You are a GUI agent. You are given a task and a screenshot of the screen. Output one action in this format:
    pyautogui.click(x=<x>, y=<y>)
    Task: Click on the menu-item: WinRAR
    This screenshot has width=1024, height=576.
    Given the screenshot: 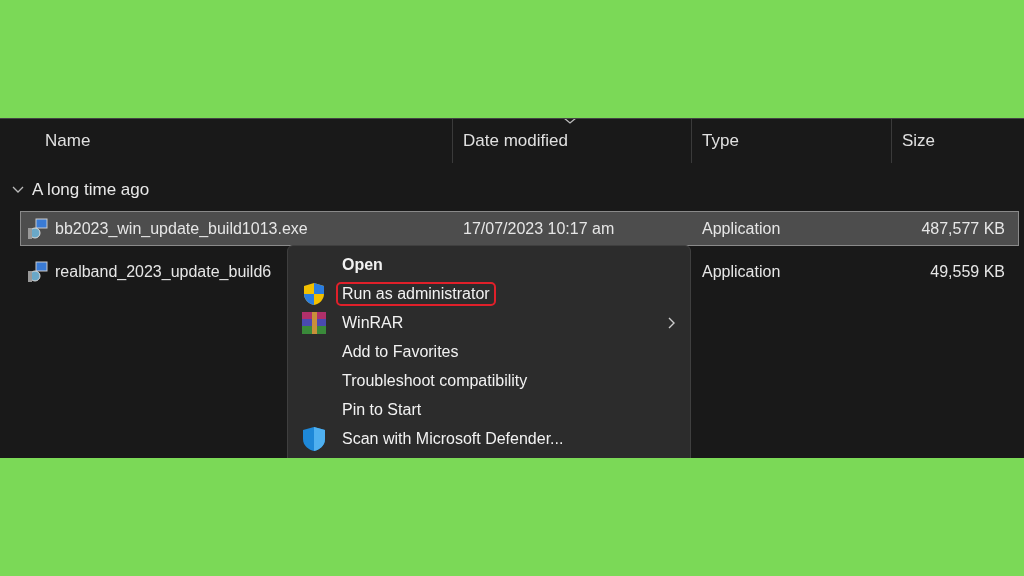 What is the action you would take?
    pyautogui.click(x=373, y=322)
    